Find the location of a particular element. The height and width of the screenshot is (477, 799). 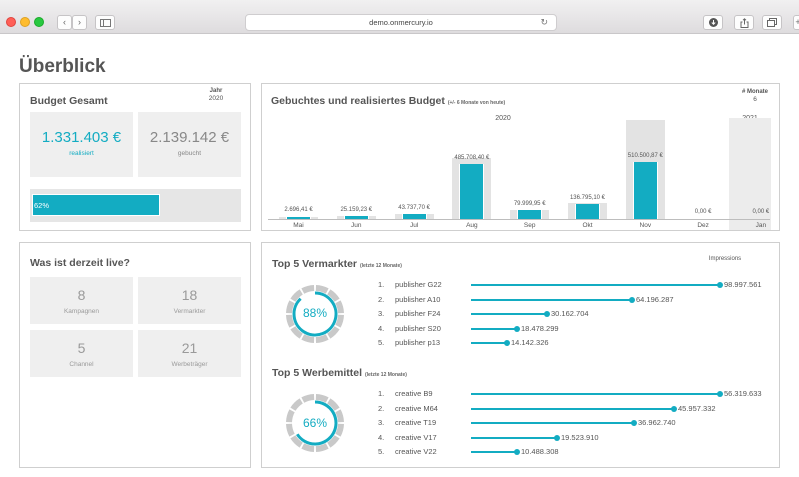

kpi-booked: 2.139.142 € gebucht is located at coordinates (189, 144).